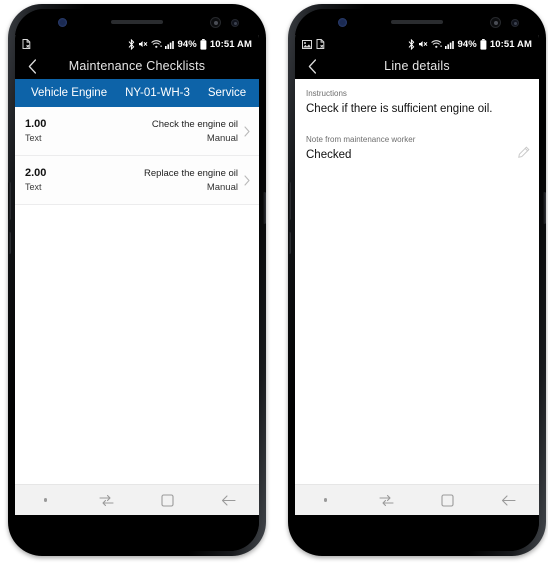 This screenshot has width=548, height=565. What do you see at coordinates (307, 44) in the screenshot?
I see `image-icon` at bounding box center [307, 44].